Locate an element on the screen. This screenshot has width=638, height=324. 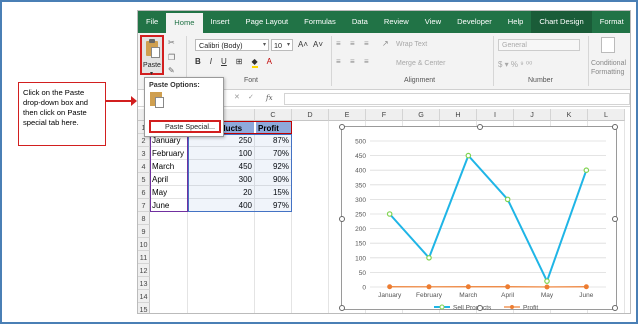
borders-icon: ⊞ is located at coordinates (239, 62).